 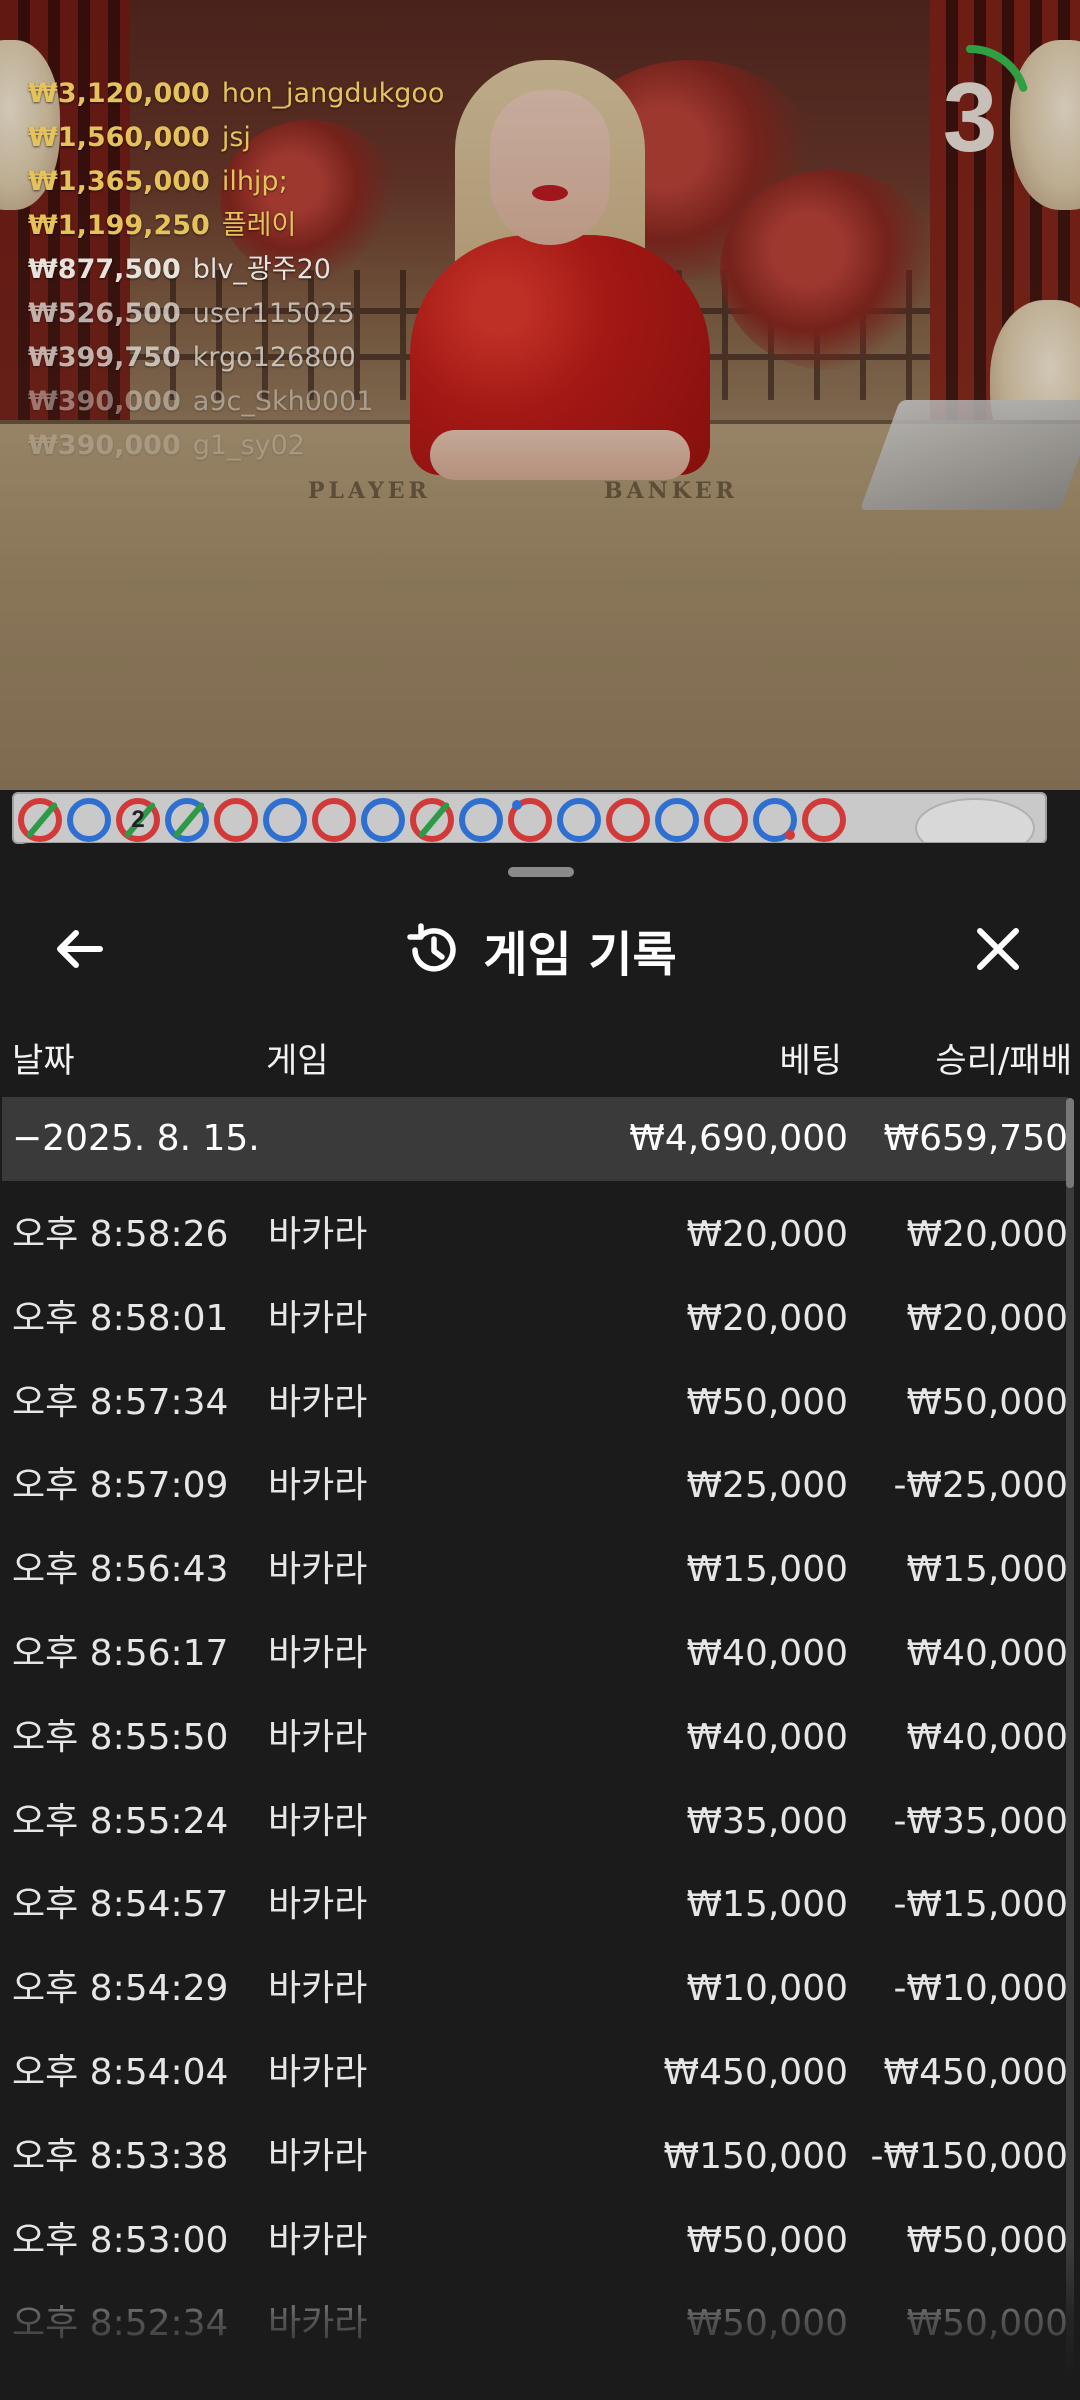 I want to click on column-header-result: 승리/패배, so click(x=1003, y=1061).